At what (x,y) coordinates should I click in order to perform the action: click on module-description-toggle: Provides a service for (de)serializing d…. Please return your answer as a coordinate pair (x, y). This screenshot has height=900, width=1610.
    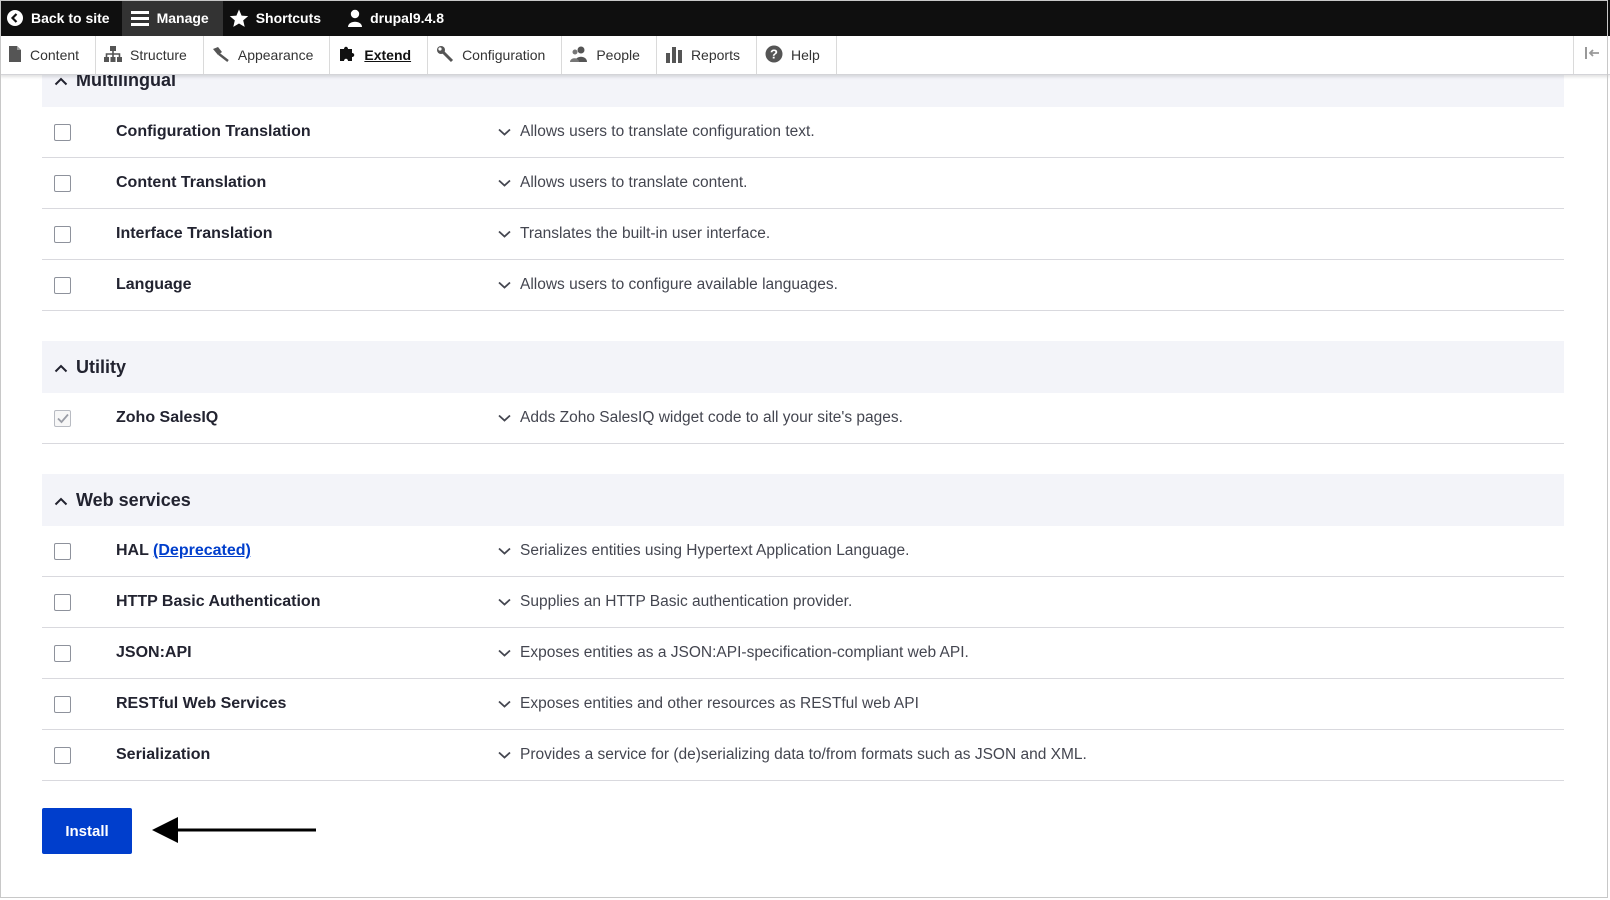
    Looking at the image, I should click on (792, 755).